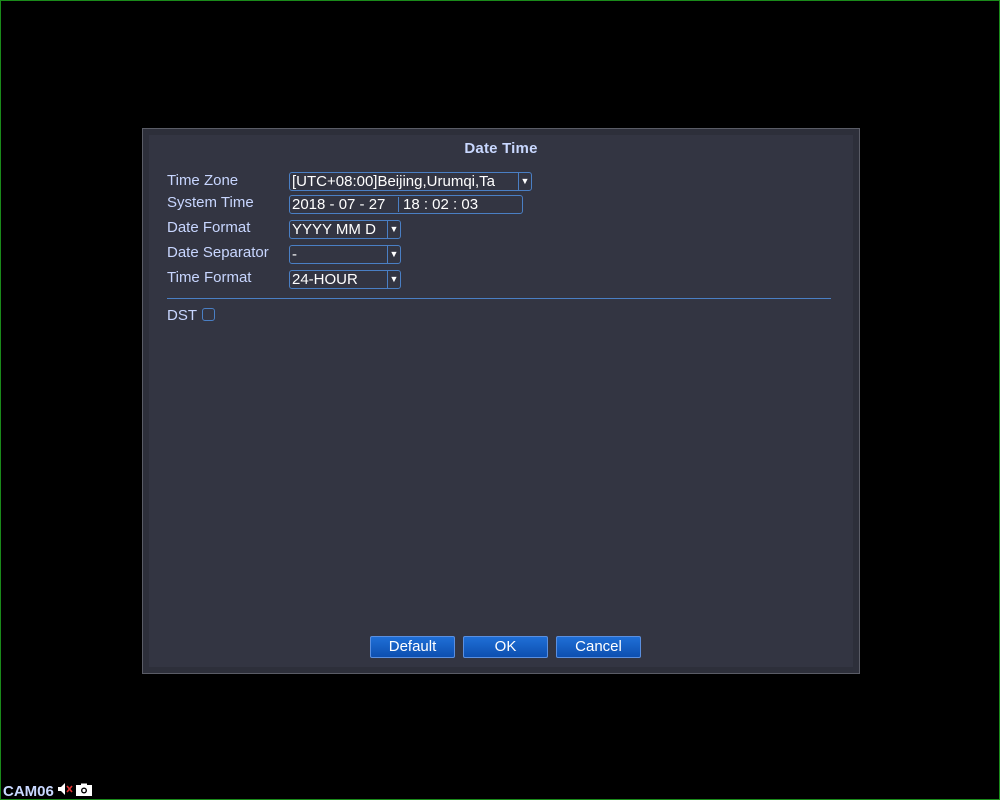  What do you see at coordinates (28, 791) in the screenshot?
I see `camera-name: CAM06` at bounding box center [28, 791].